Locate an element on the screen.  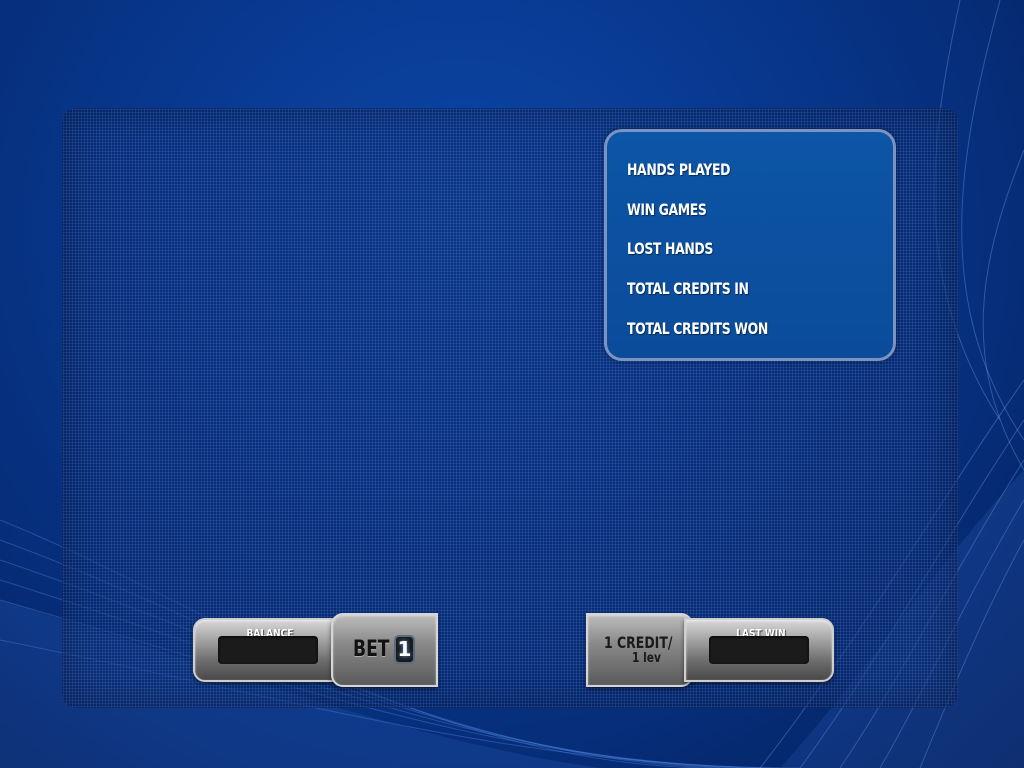
last-win-display is located at coordinates (759, 650).